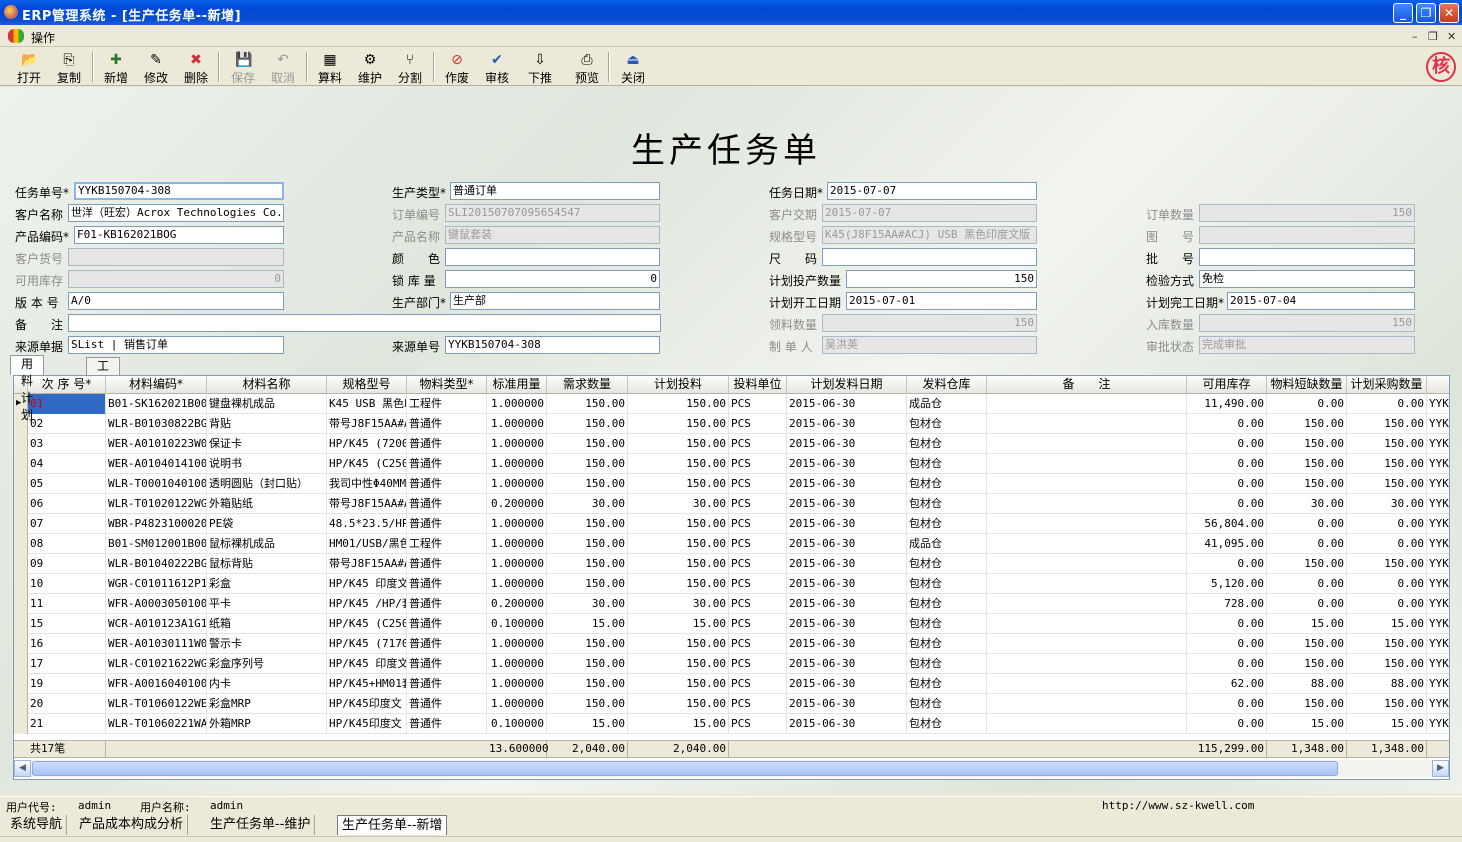  Describe the element at coordinates (267, 724) in the screenshot. I see `table-cell: 外箱MRP` at that location.